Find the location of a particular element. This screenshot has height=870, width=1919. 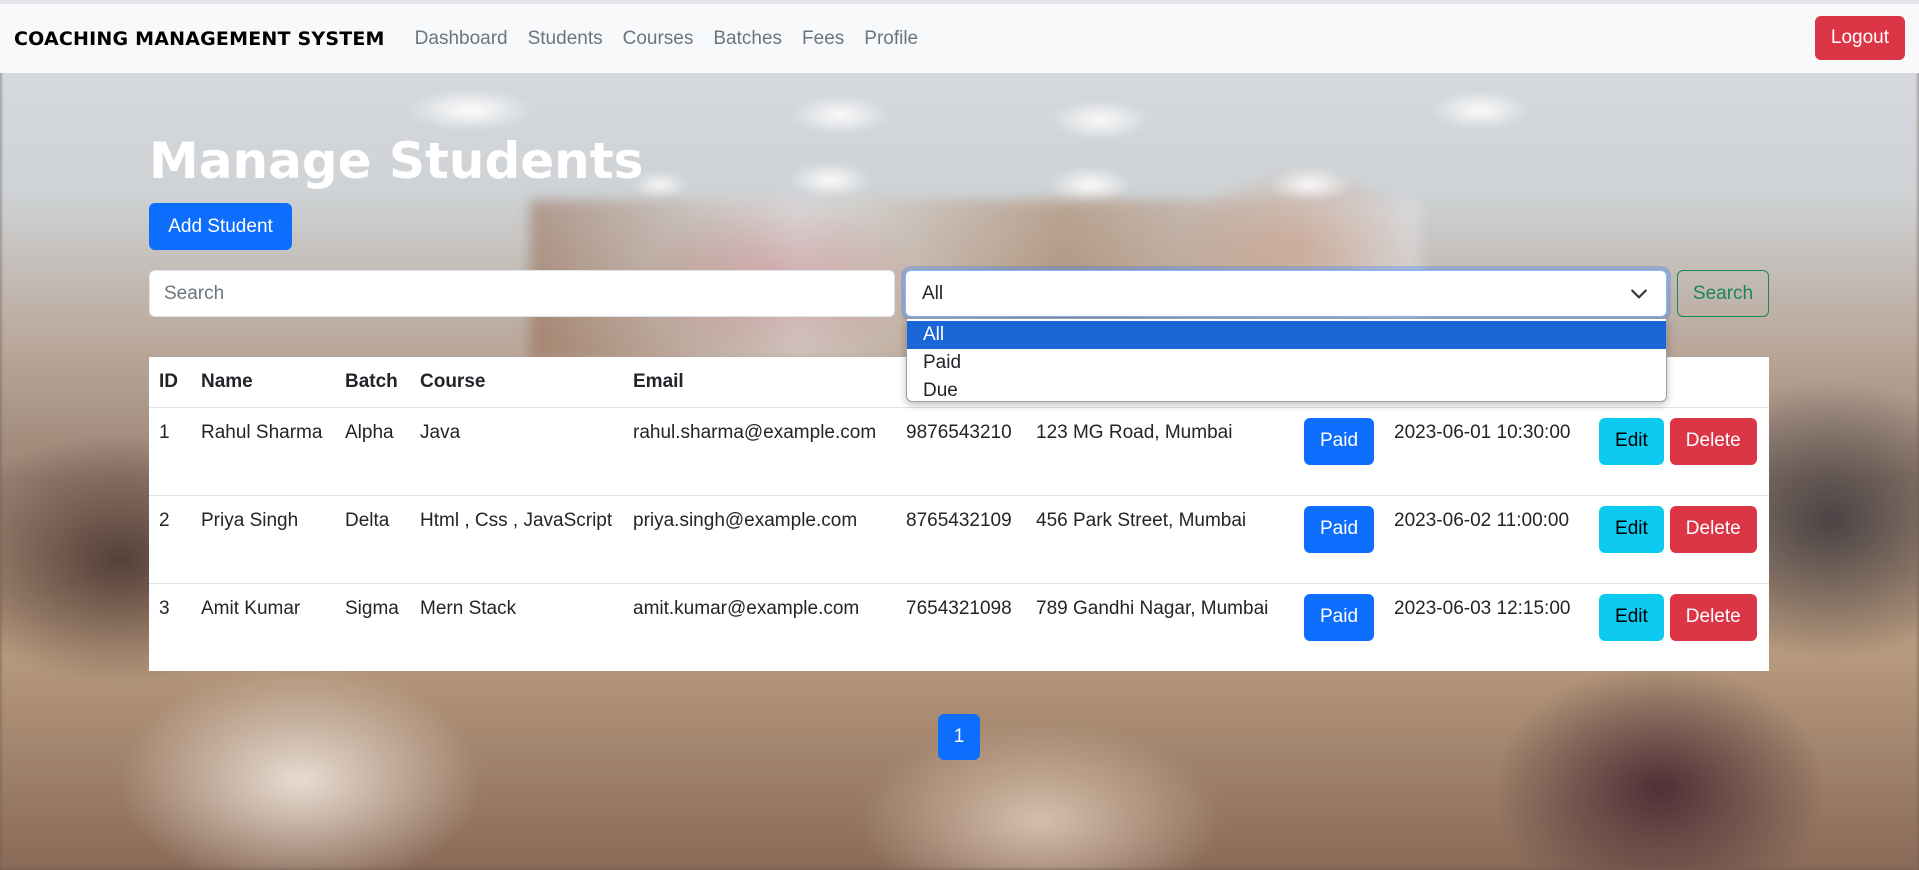

cell-phone: 8765432109 is located at coordinates (961, 539).